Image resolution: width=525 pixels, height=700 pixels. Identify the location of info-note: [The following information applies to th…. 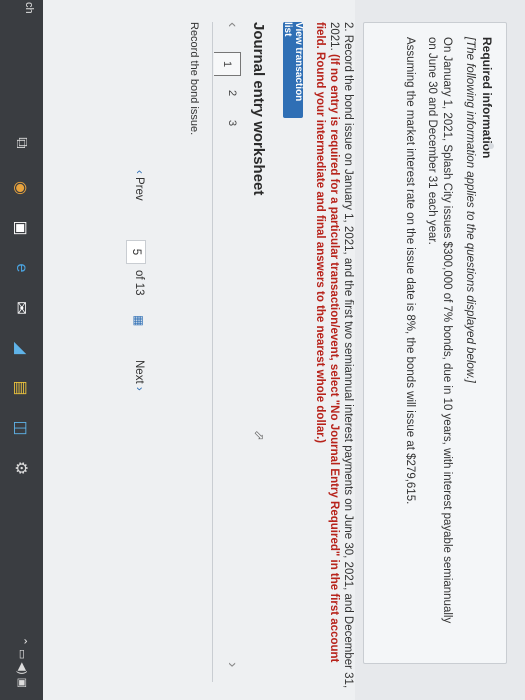
(470, 210).